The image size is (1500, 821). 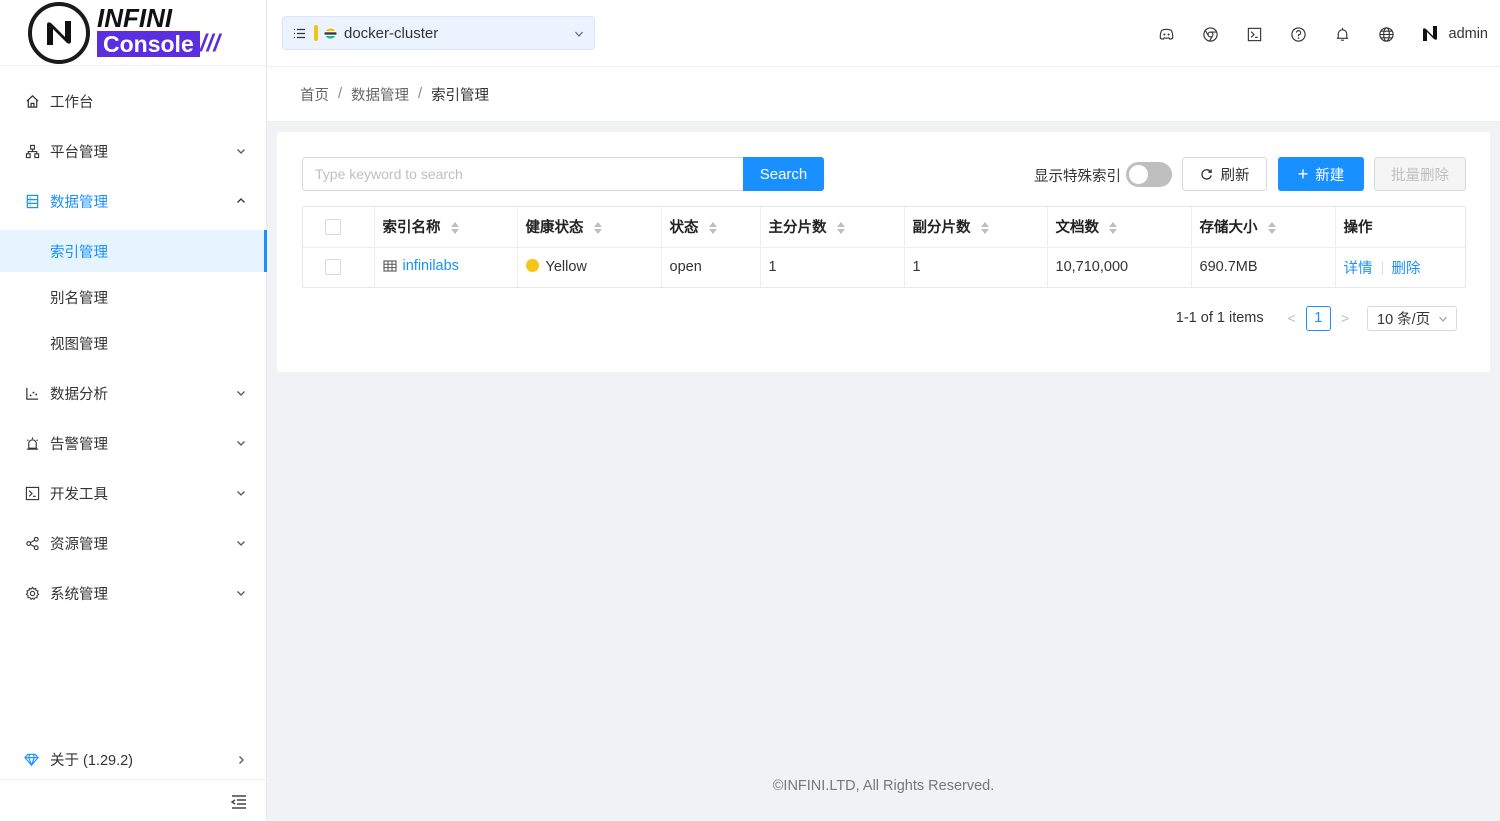 What do you see at coordinates (1263, 267) in the screenshot?
I see `size-cell: 690.7MB` at bounding box center [1263, 267].